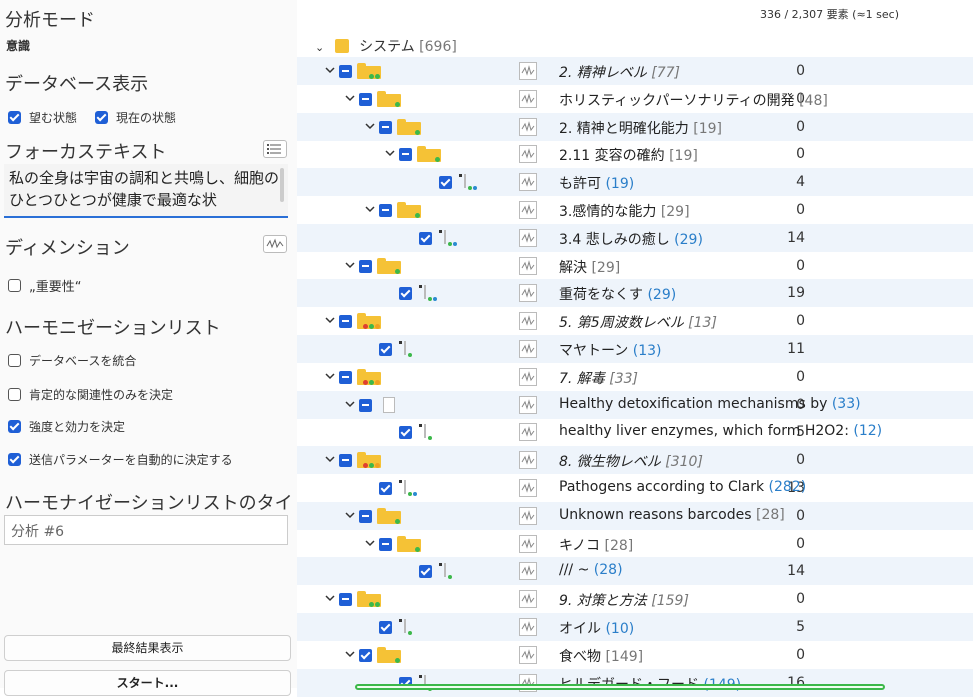 This screenshot has height=697, width=973. Describe the element at coordinates (14, 285) in the screenshot. I see `importance-checkbox` at that location.